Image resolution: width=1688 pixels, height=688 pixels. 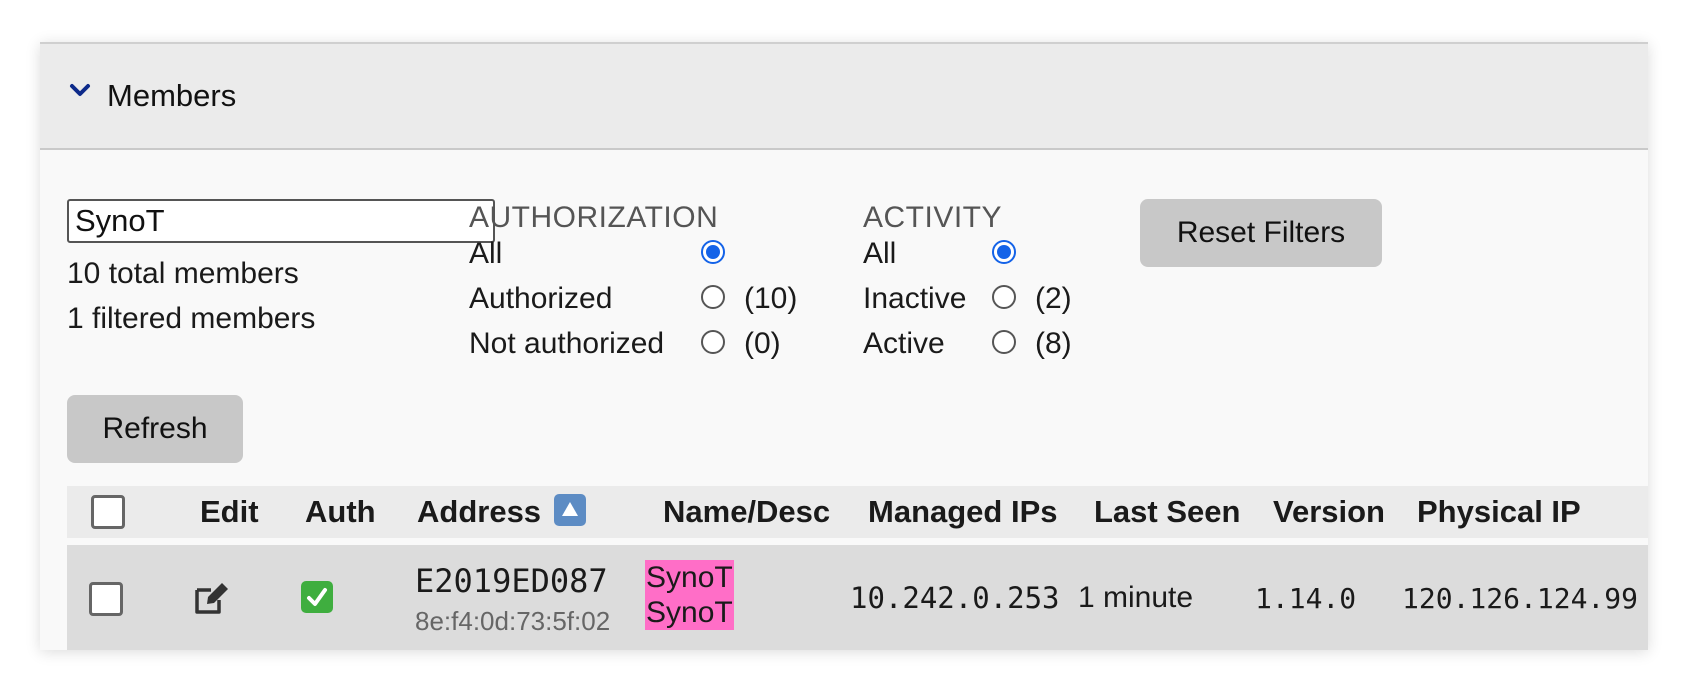 I want to click on filter-input, so click(x=281, y=221).